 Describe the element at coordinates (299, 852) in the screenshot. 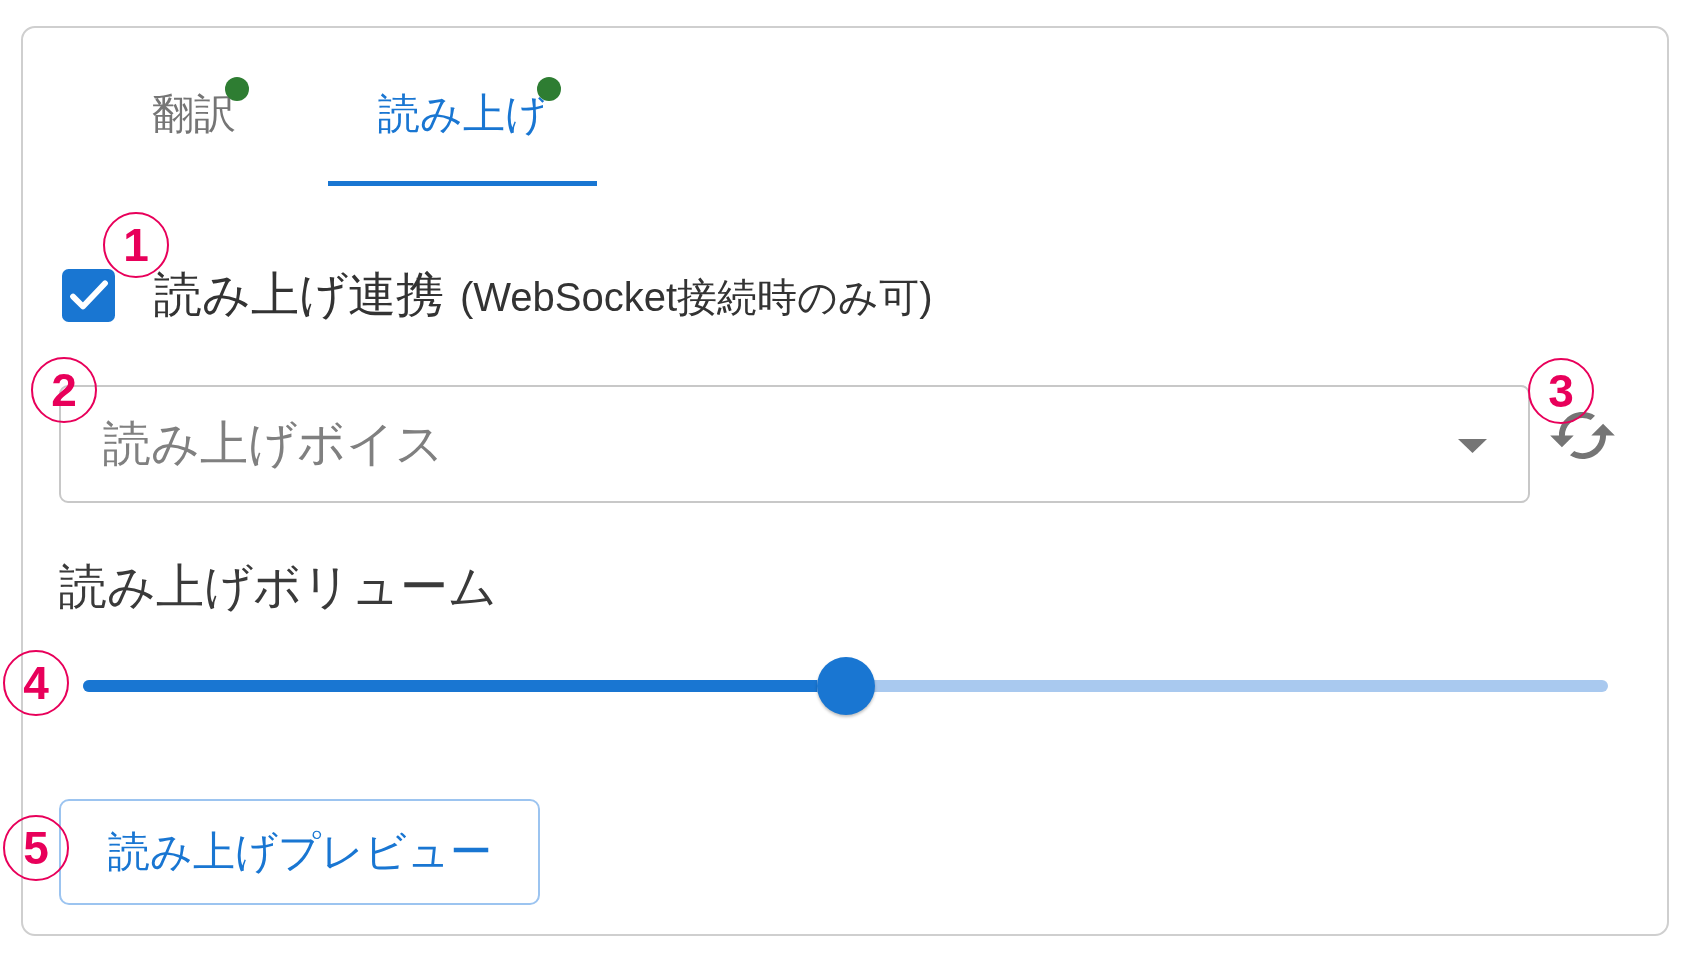

I see `preview-button: 読み上げプレビュー` at that location.